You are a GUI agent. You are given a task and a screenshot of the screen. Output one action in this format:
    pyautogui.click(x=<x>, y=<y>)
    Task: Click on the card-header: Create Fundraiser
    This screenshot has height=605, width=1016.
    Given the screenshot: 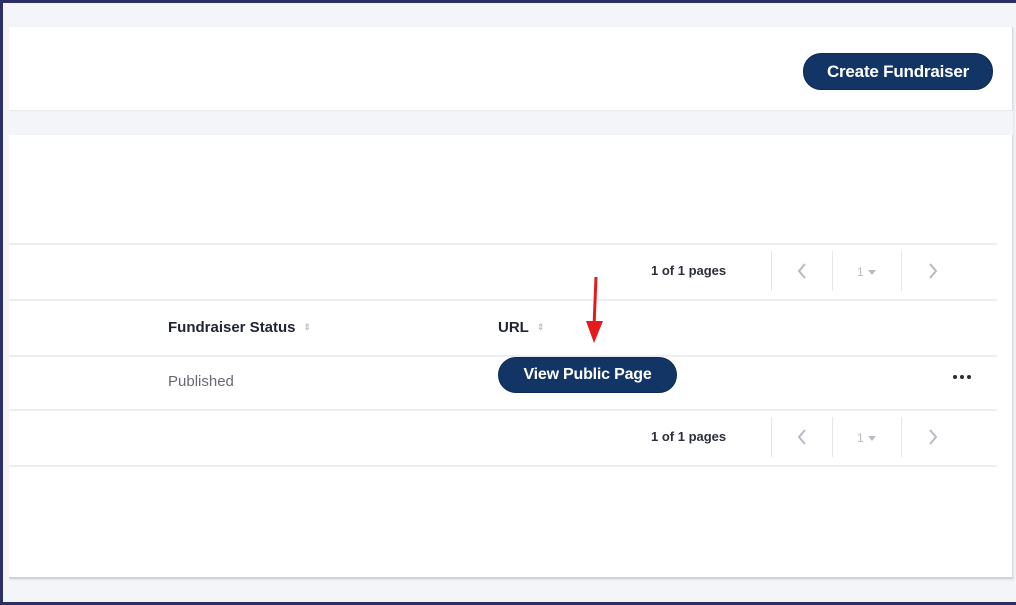 What is the action you would take?
    pyautogui.click(x=510, y=69)
    